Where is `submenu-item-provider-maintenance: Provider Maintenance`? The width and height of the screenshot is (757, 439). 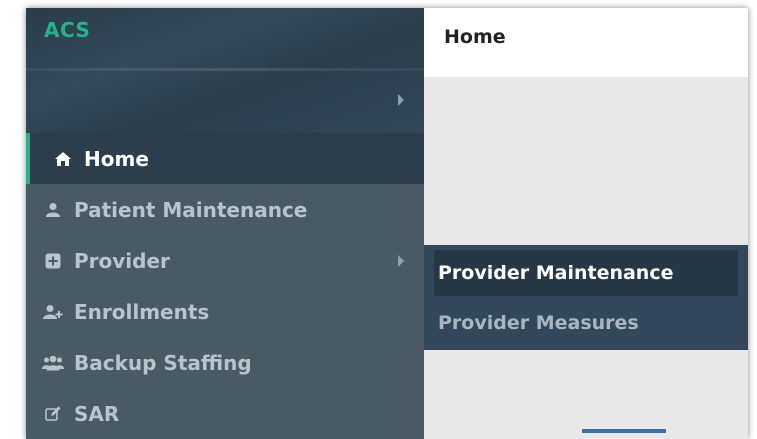
submenu-item-provider-maintenance: Provider Maintenance is located at coordinates (586, 273).